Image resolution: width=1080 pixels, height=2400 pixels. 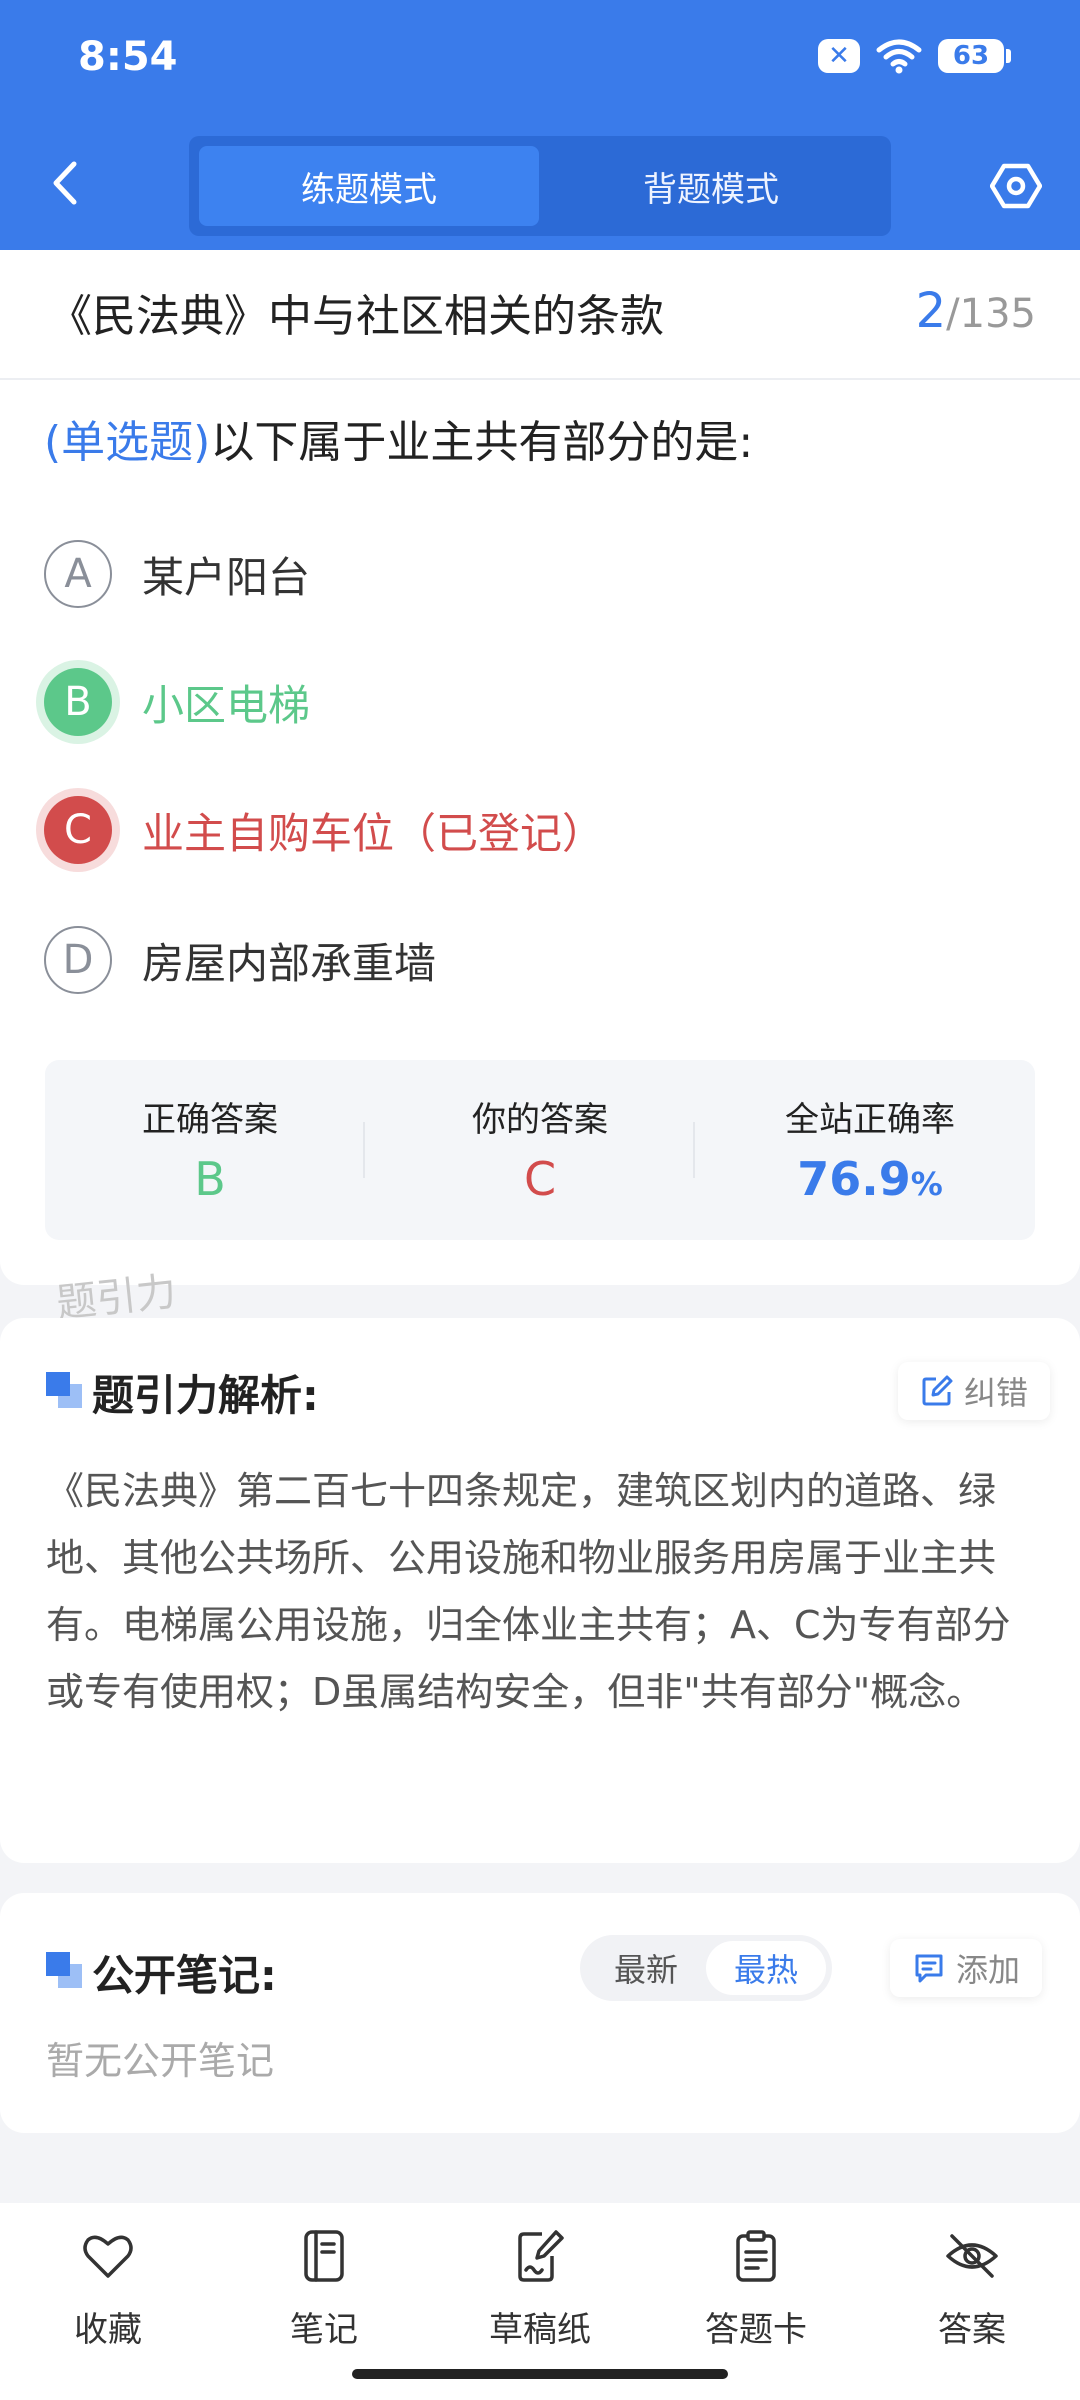 What do you see at coordinates (373, 833) in the screenshot?
I see `option-text: 业主自购车位（已登记）` at bounding box center [373, 833].